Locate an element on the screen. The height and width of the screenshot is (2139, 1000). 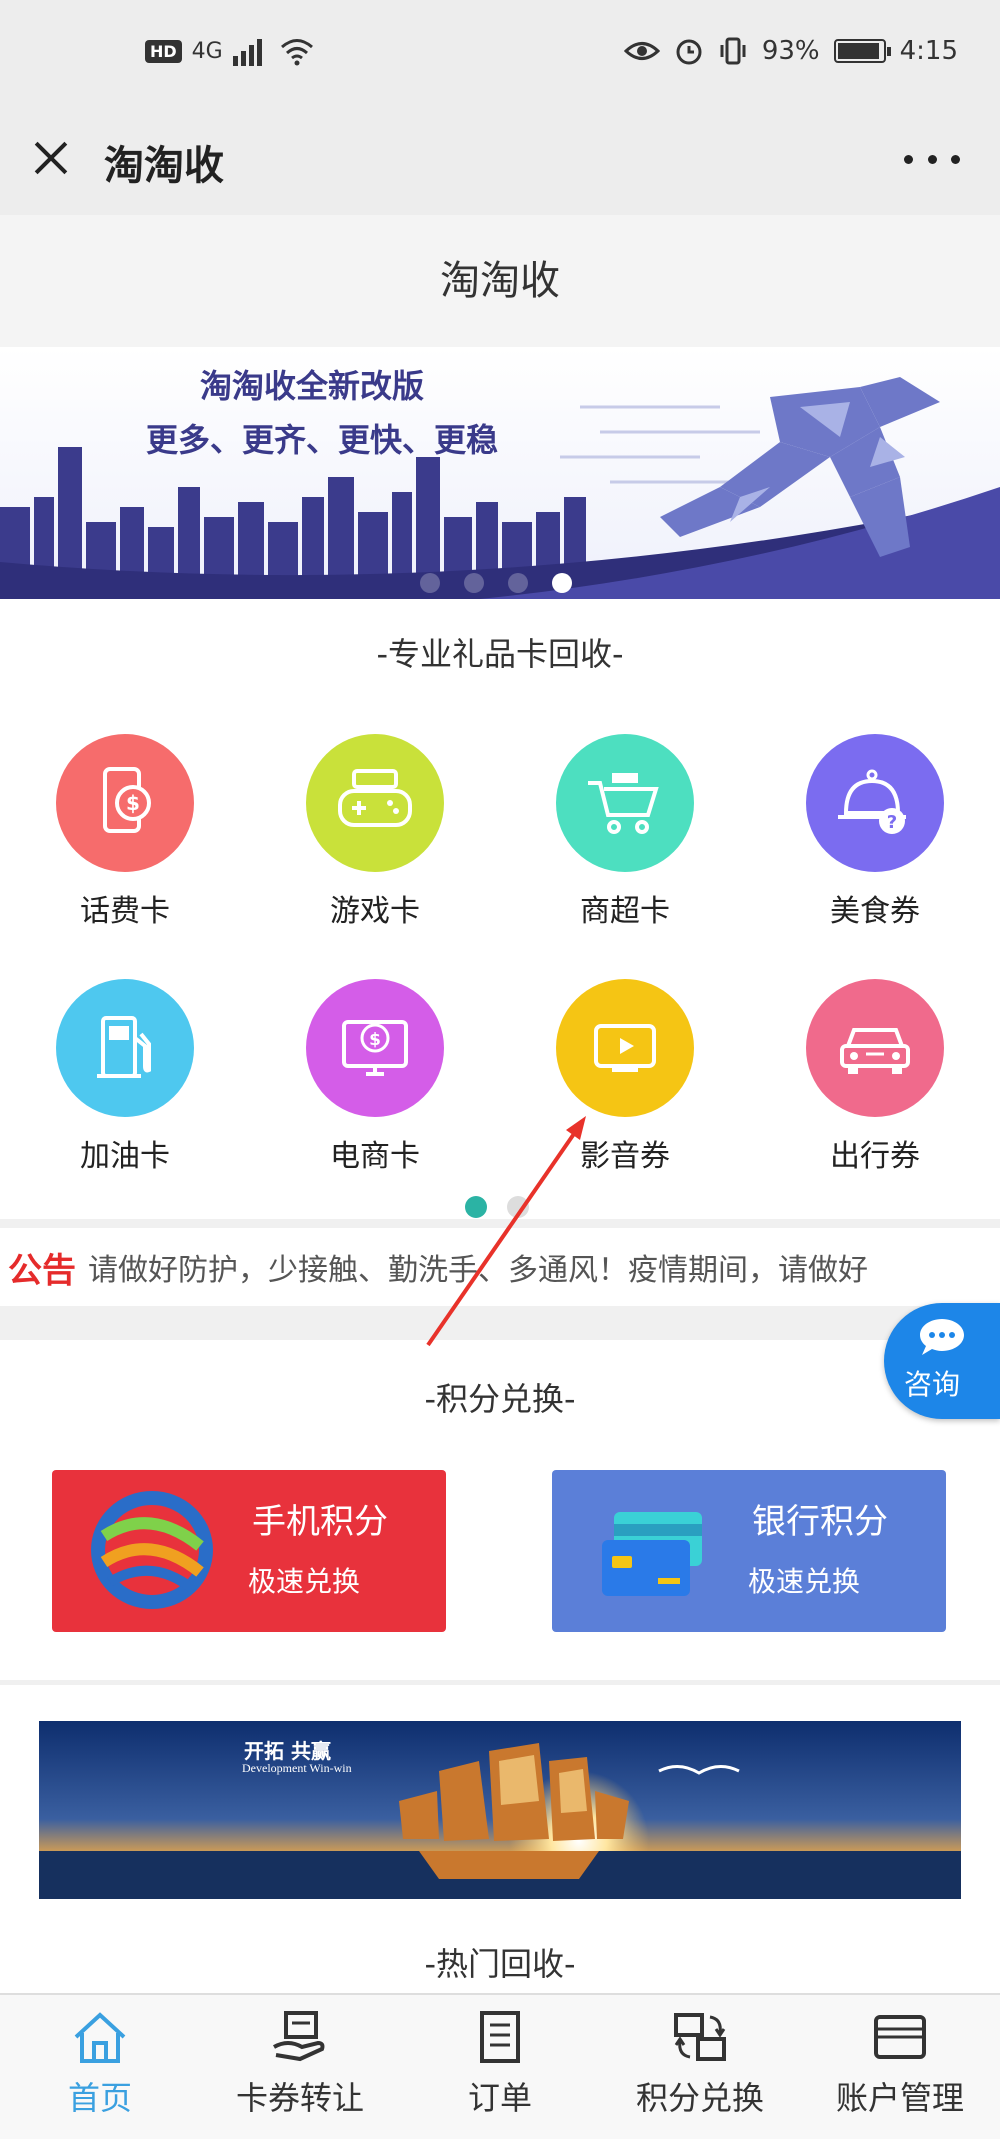
notice-bar: 公告 请做好防护，少接触、勤洗手、多通风！疫情期间，请做好 is located at coordinates (500, 1267).